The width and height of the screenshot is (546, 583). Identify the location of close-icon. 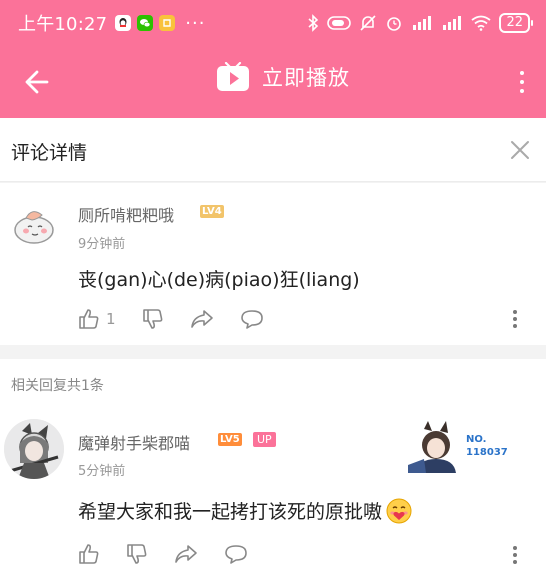
(520, 150).